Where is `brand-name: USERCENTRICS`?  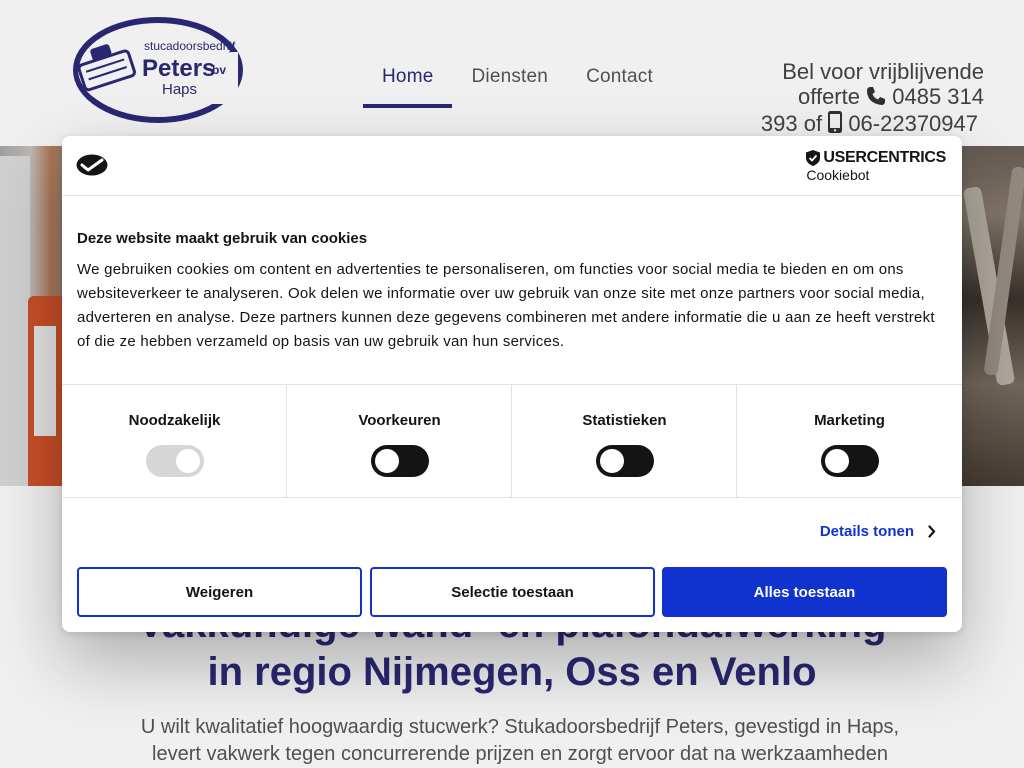
brand-name: USERCENTRICS is located at coordinates (884, 157).